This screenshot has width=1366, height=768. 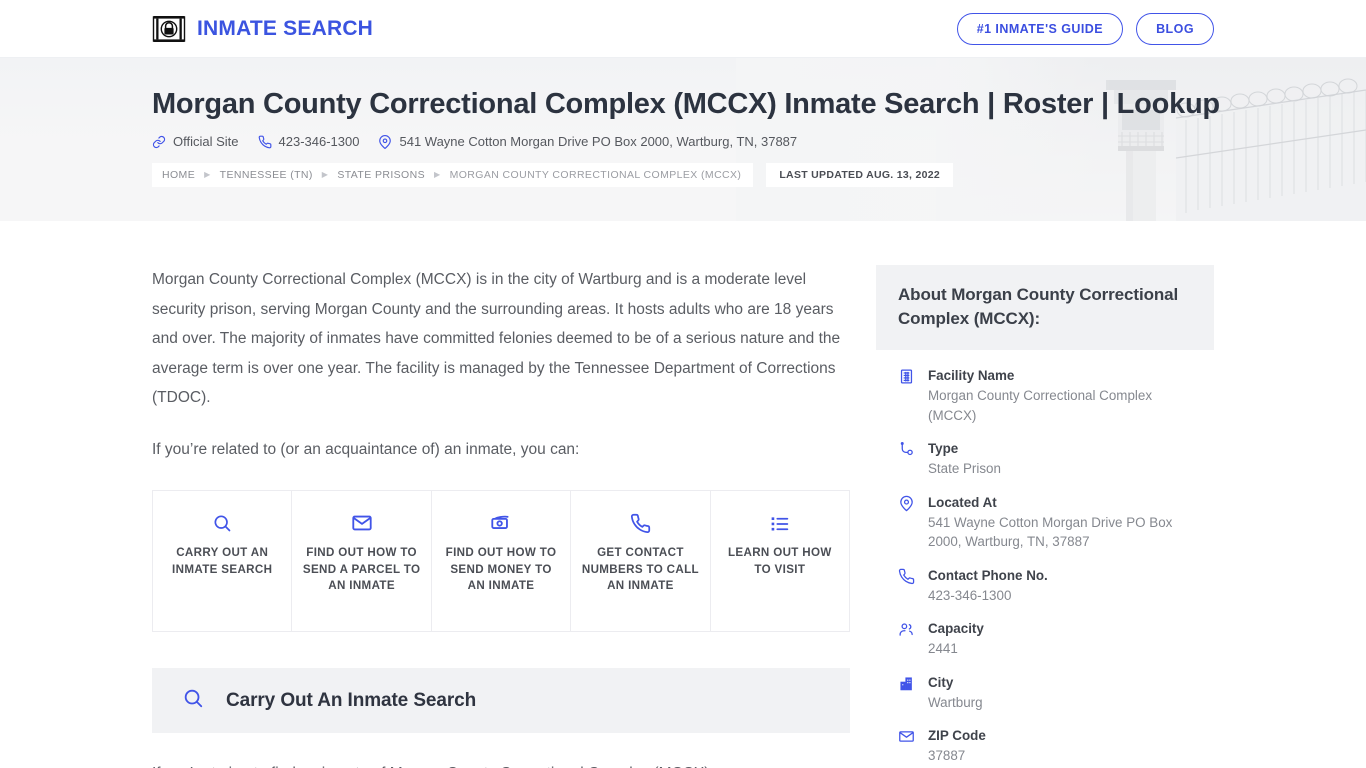 I want to click on action-tile-label: FIND OUT HOW TO SEND MONEY TO AN INMATE, so click(x=501, y=569).